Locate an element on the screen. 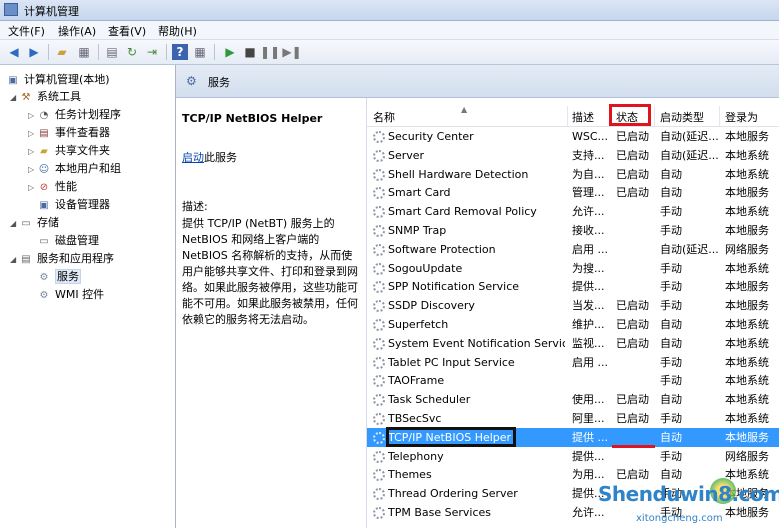 The height and width of the screenshot is (528, 779). help-icon: ? is located at coordinates (180, 52).